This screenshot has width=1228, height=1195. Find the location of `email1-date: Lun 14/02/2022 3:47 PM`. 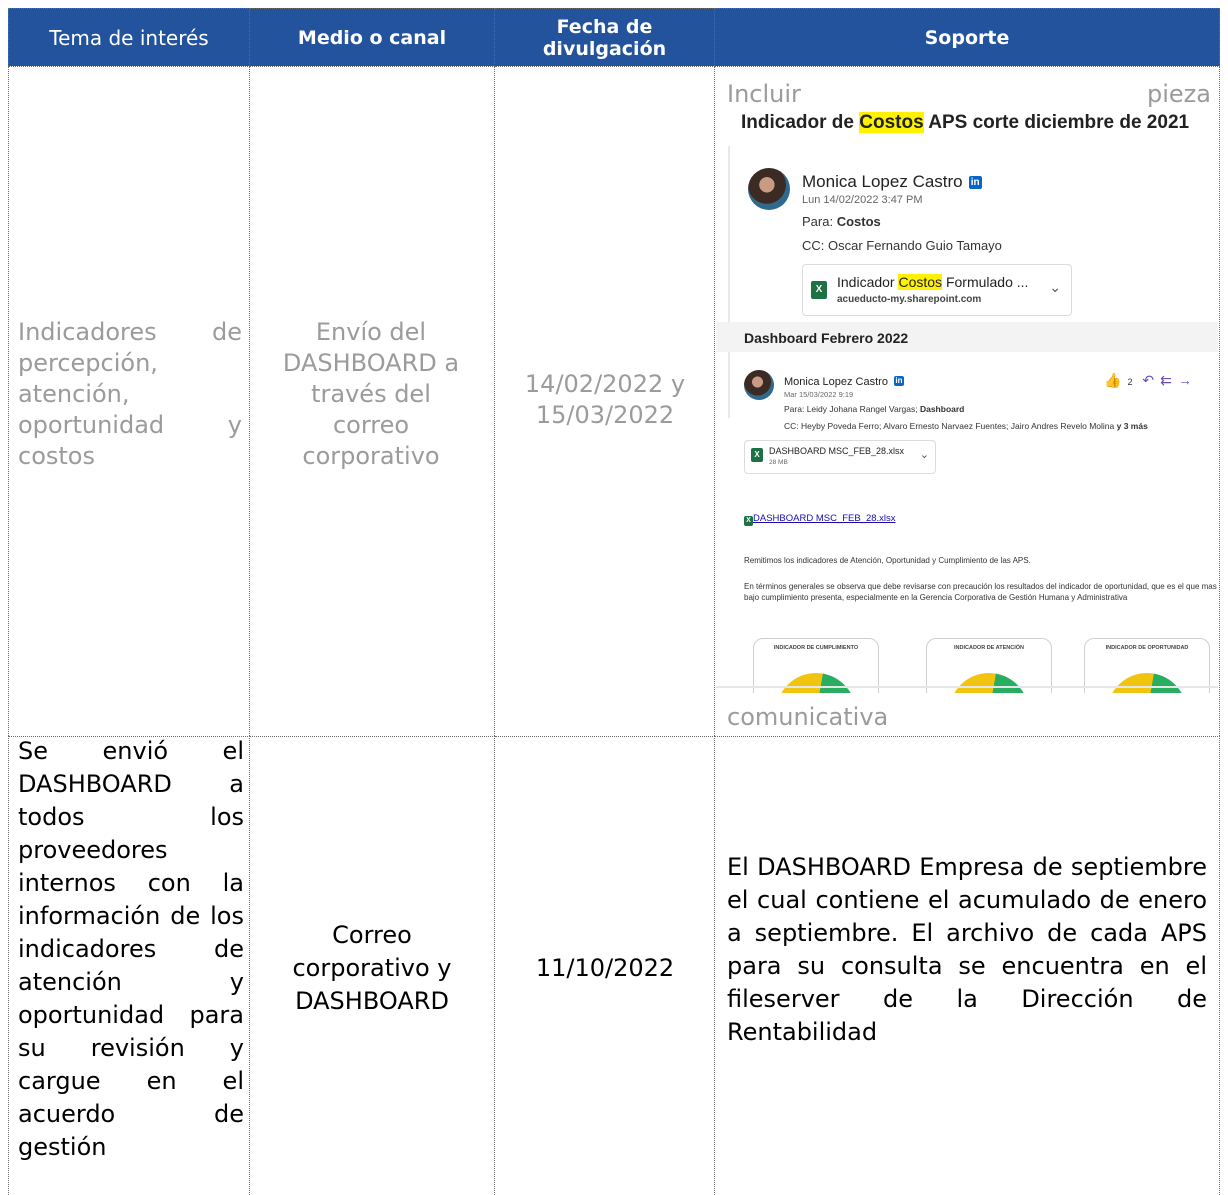

email1-date: Lun 14/02/2022 3:47 PM is located at coordinates (862, 200).